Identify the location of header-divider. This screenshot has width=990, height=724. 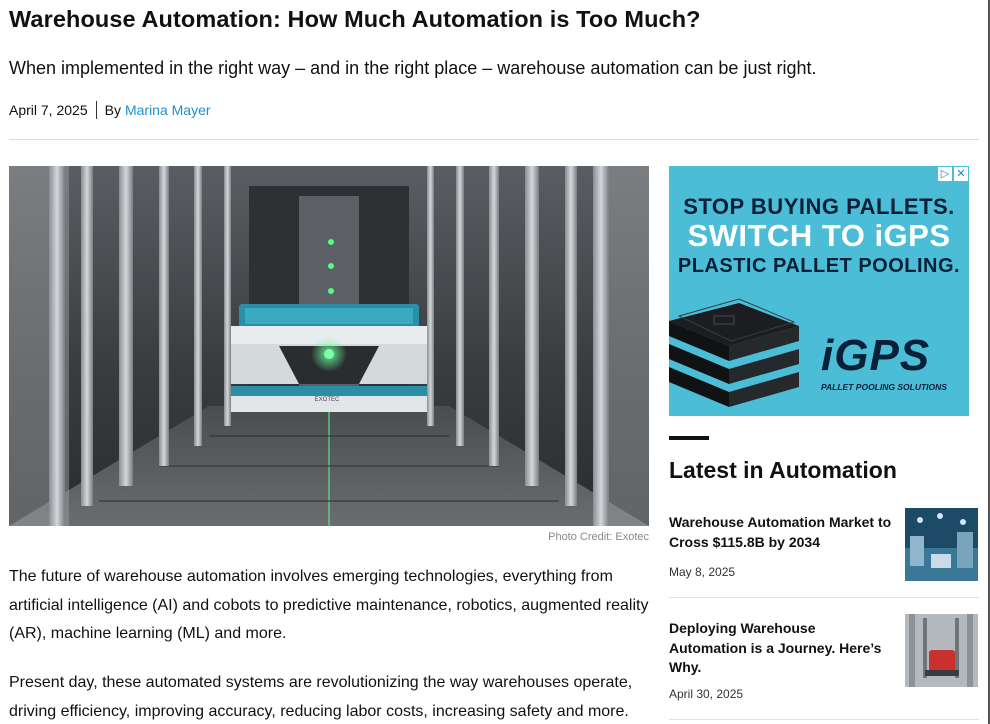
(494, 139).